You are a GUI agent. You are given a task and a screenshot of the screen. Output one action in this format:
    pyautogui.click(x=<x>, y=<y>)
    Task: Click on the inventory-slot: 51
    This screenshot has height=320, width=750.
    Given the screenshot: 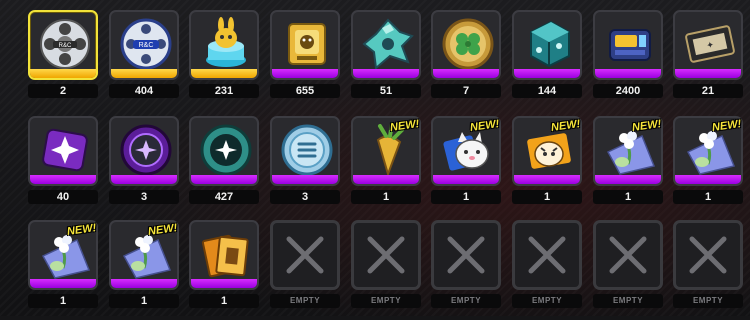 What is the action you would take?
    pyautogui.click(x=386, y=60)
    